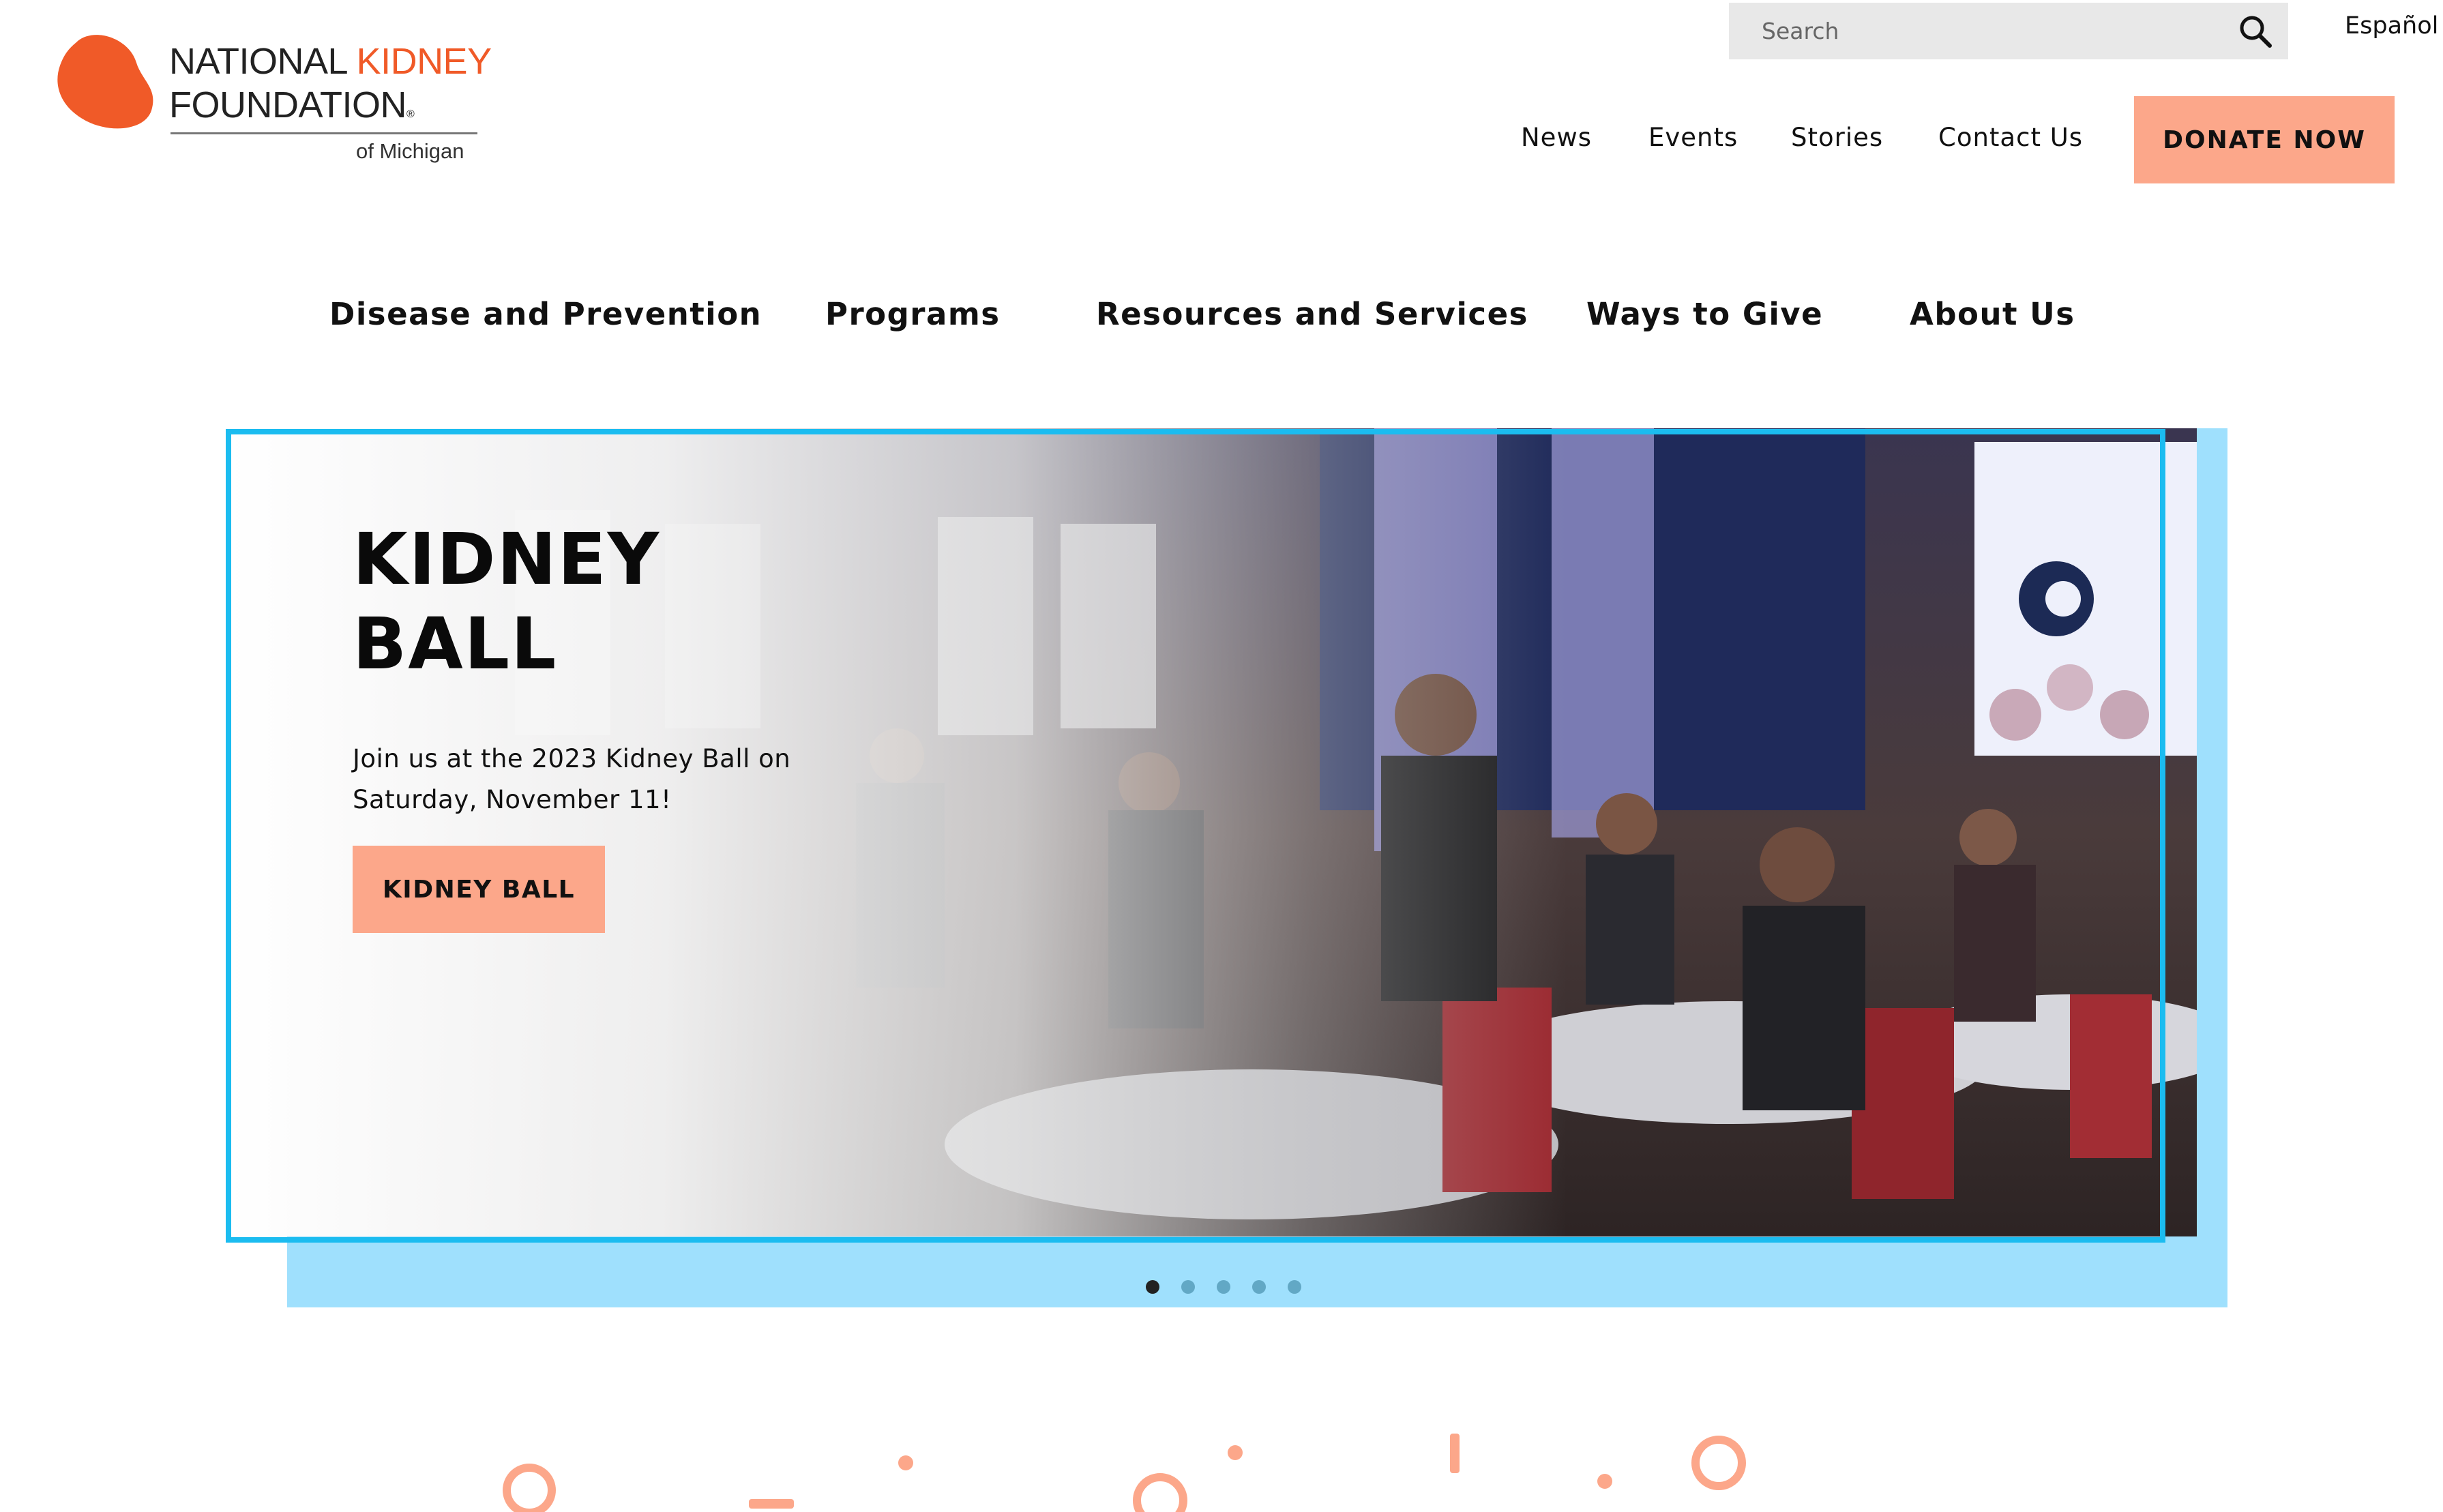 The height and width of the screenshot is (1512, 2443). I want to click on search-input, so click(1981, 31).